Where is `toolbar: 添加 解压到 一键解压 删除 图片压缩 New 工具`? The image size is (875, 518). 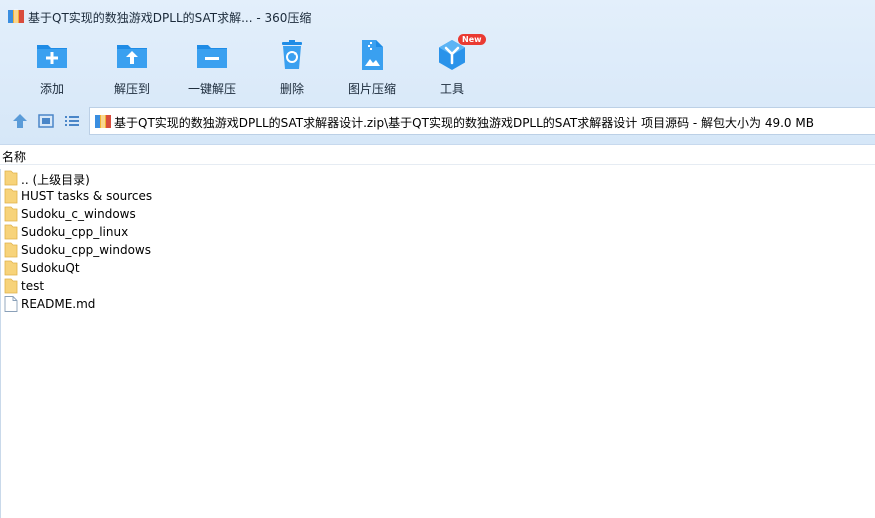
toolbar: 添加 解压到 一键解压 删除 图片压缩 New 工具 is located at coordinates (437, 66).